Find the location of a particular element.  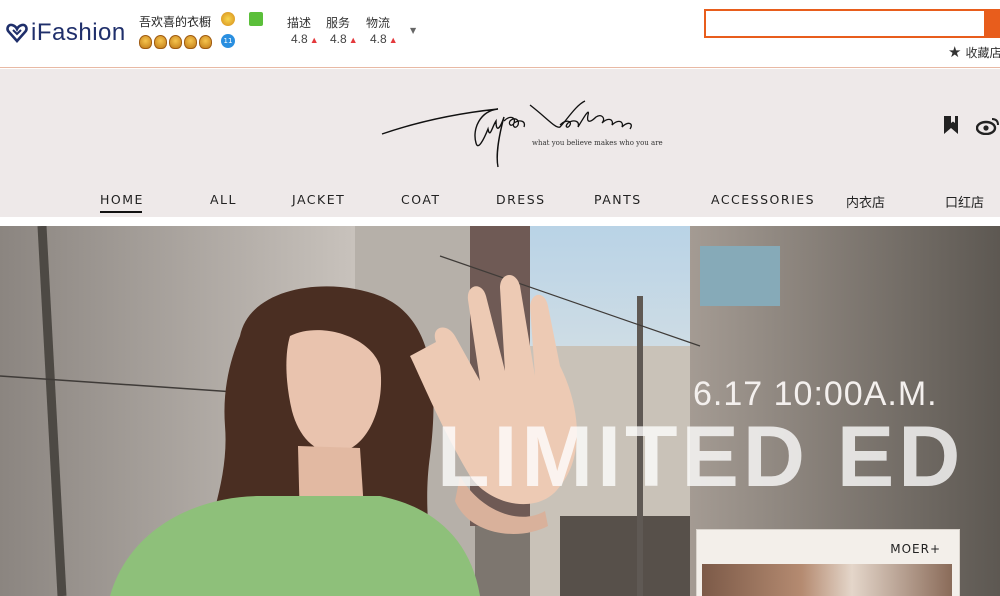

star-icon: ★ is located at coordinates (955, 52).